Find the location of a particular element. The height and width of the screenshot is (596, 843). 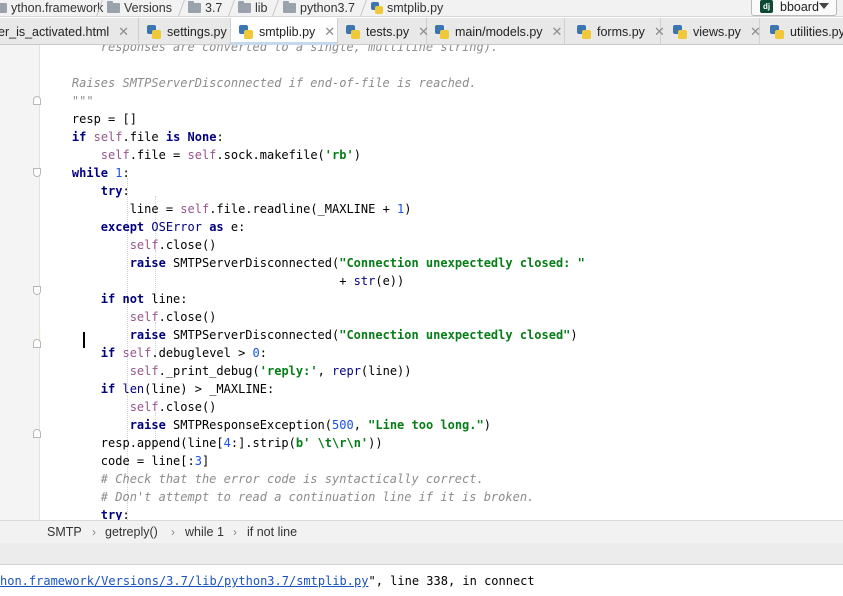

tab-user-is-activated-html: er_is_activated.html ✕ is located at coordinates (69, 31).